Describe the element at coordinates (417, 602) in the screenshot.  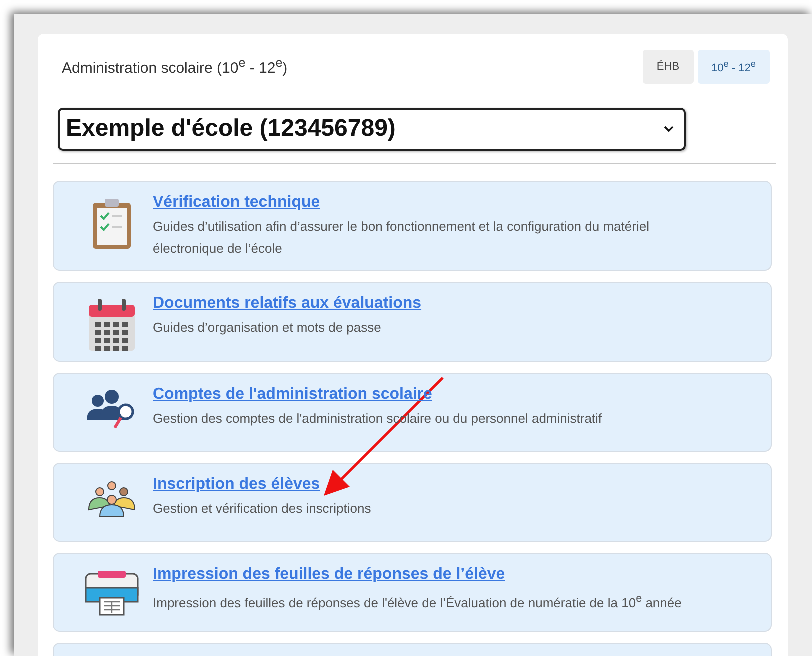
I see `menu-description: Impression des feuilles de réponses de l'élève de l’Évaluation de numératie de la 10$^{e}$ année` at that location.